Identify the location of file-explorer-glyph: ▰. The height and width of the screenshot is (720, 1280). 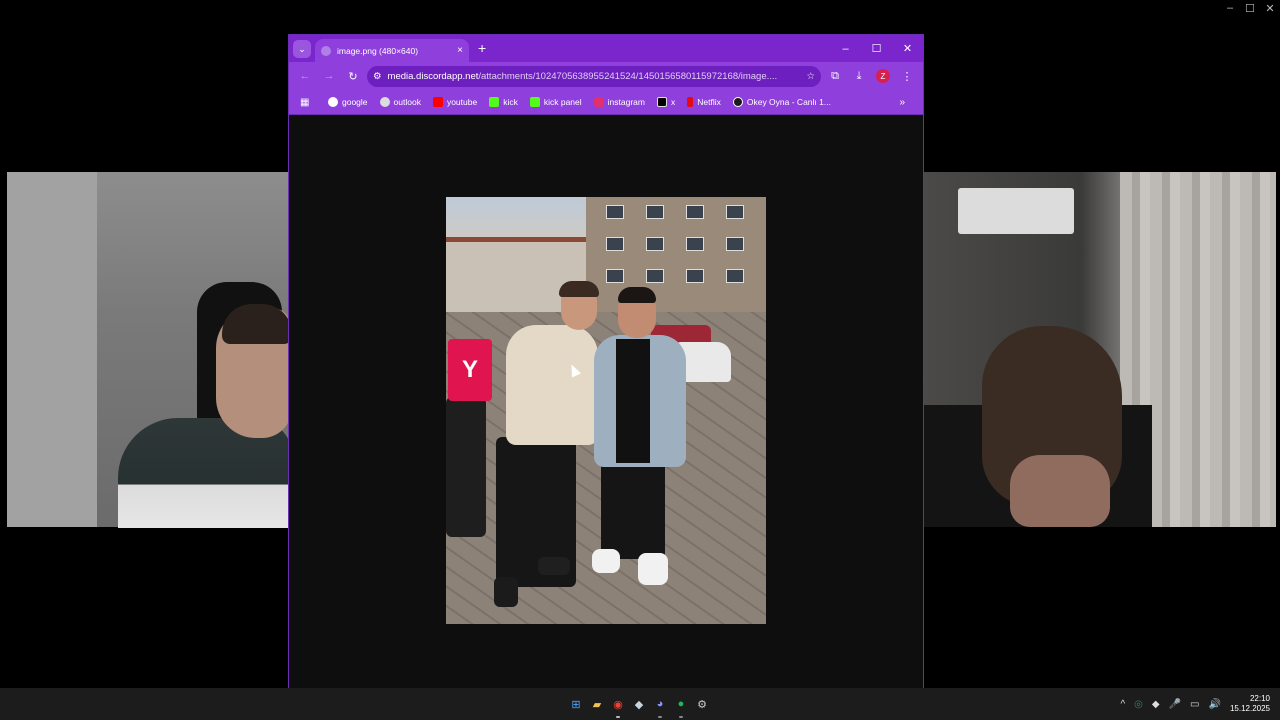
(597, 704).